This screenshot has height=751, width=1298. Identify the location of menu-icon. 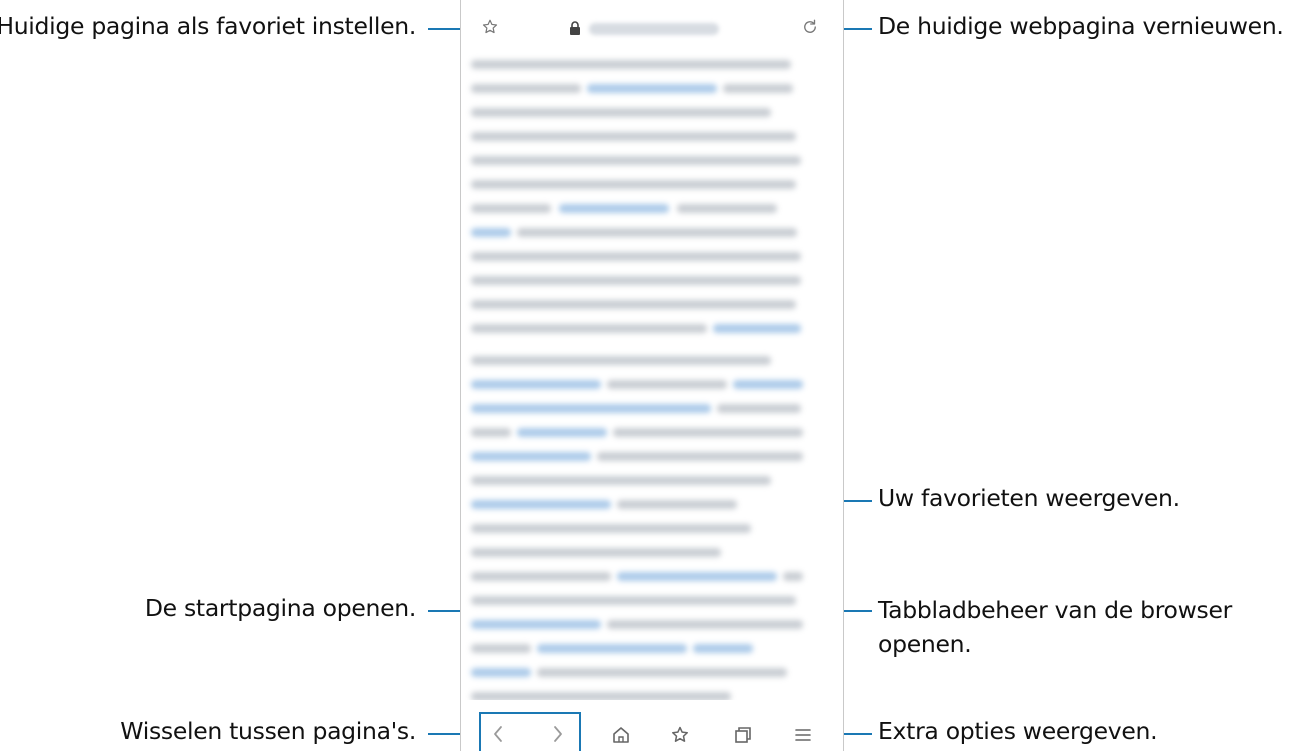
(803, 735).